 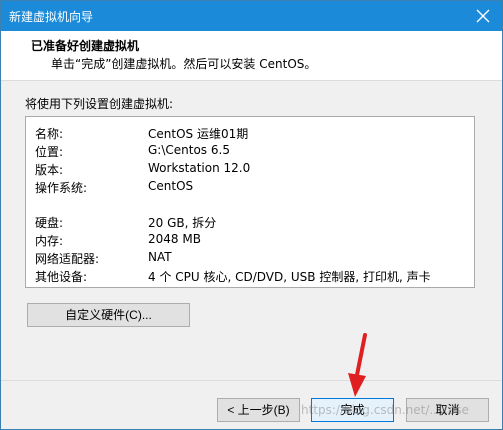 What do you see at coordinates (49, 134) in the screenshot?
I see `row-key: 名称:` at bounding box center [49, 134].